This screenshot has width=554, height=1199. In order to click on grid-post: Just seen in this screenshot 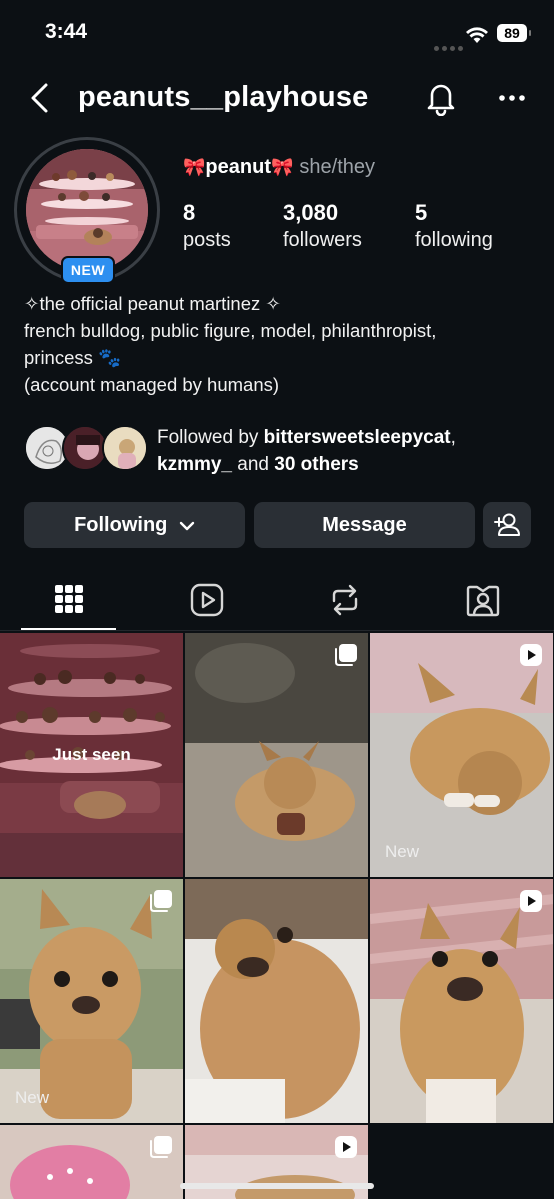, I will do `click(91, 755)`.